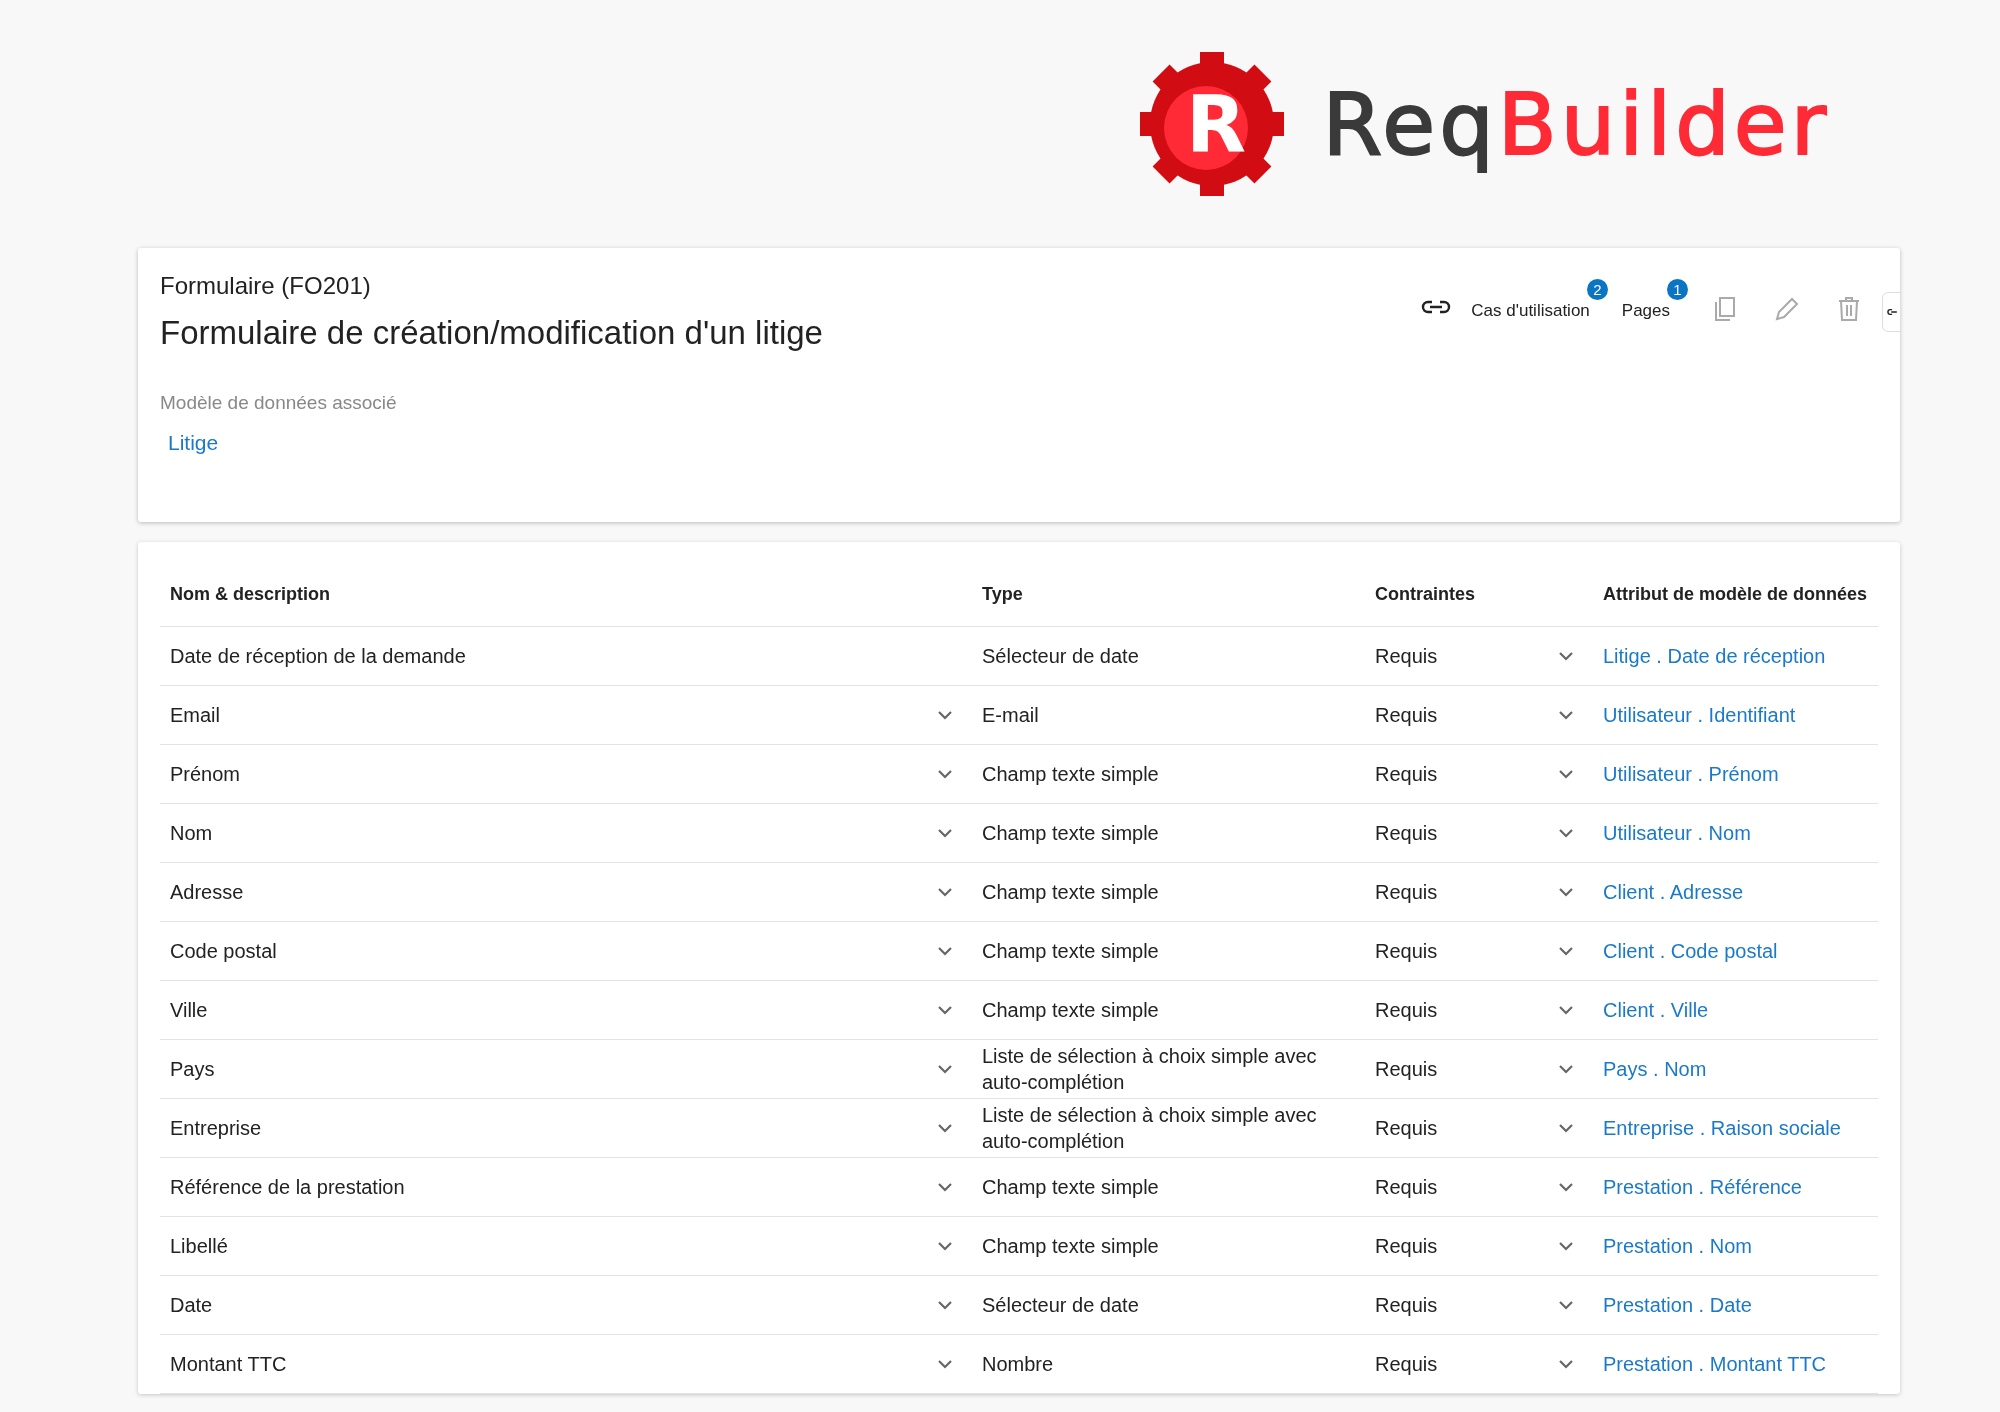 This screenshot has width=2000, height=1412. What do you see at coordinates (1663, 124) in the screenshot?
I see `logo-text-accent: Builder` at bounding box center [1663, 124].